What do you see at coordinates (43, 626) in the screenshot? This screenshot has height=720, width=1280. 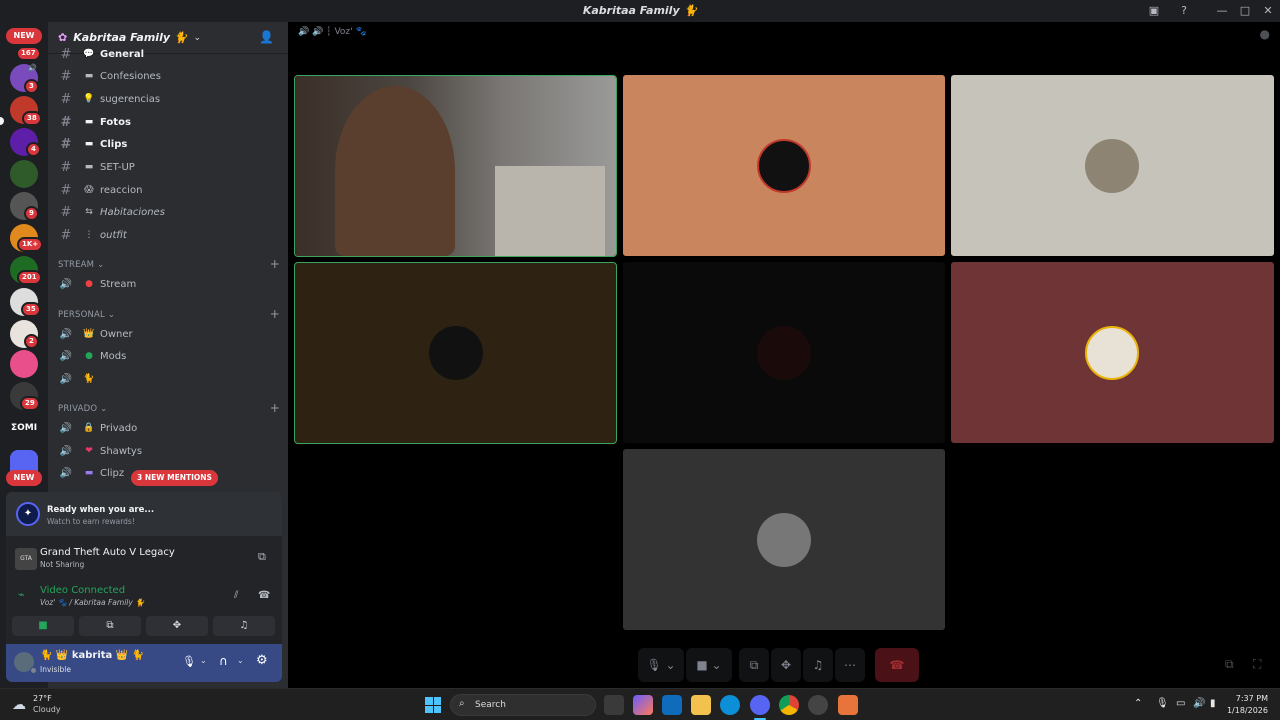 I see `camera-button: ■` at bounding box center [43, 626].